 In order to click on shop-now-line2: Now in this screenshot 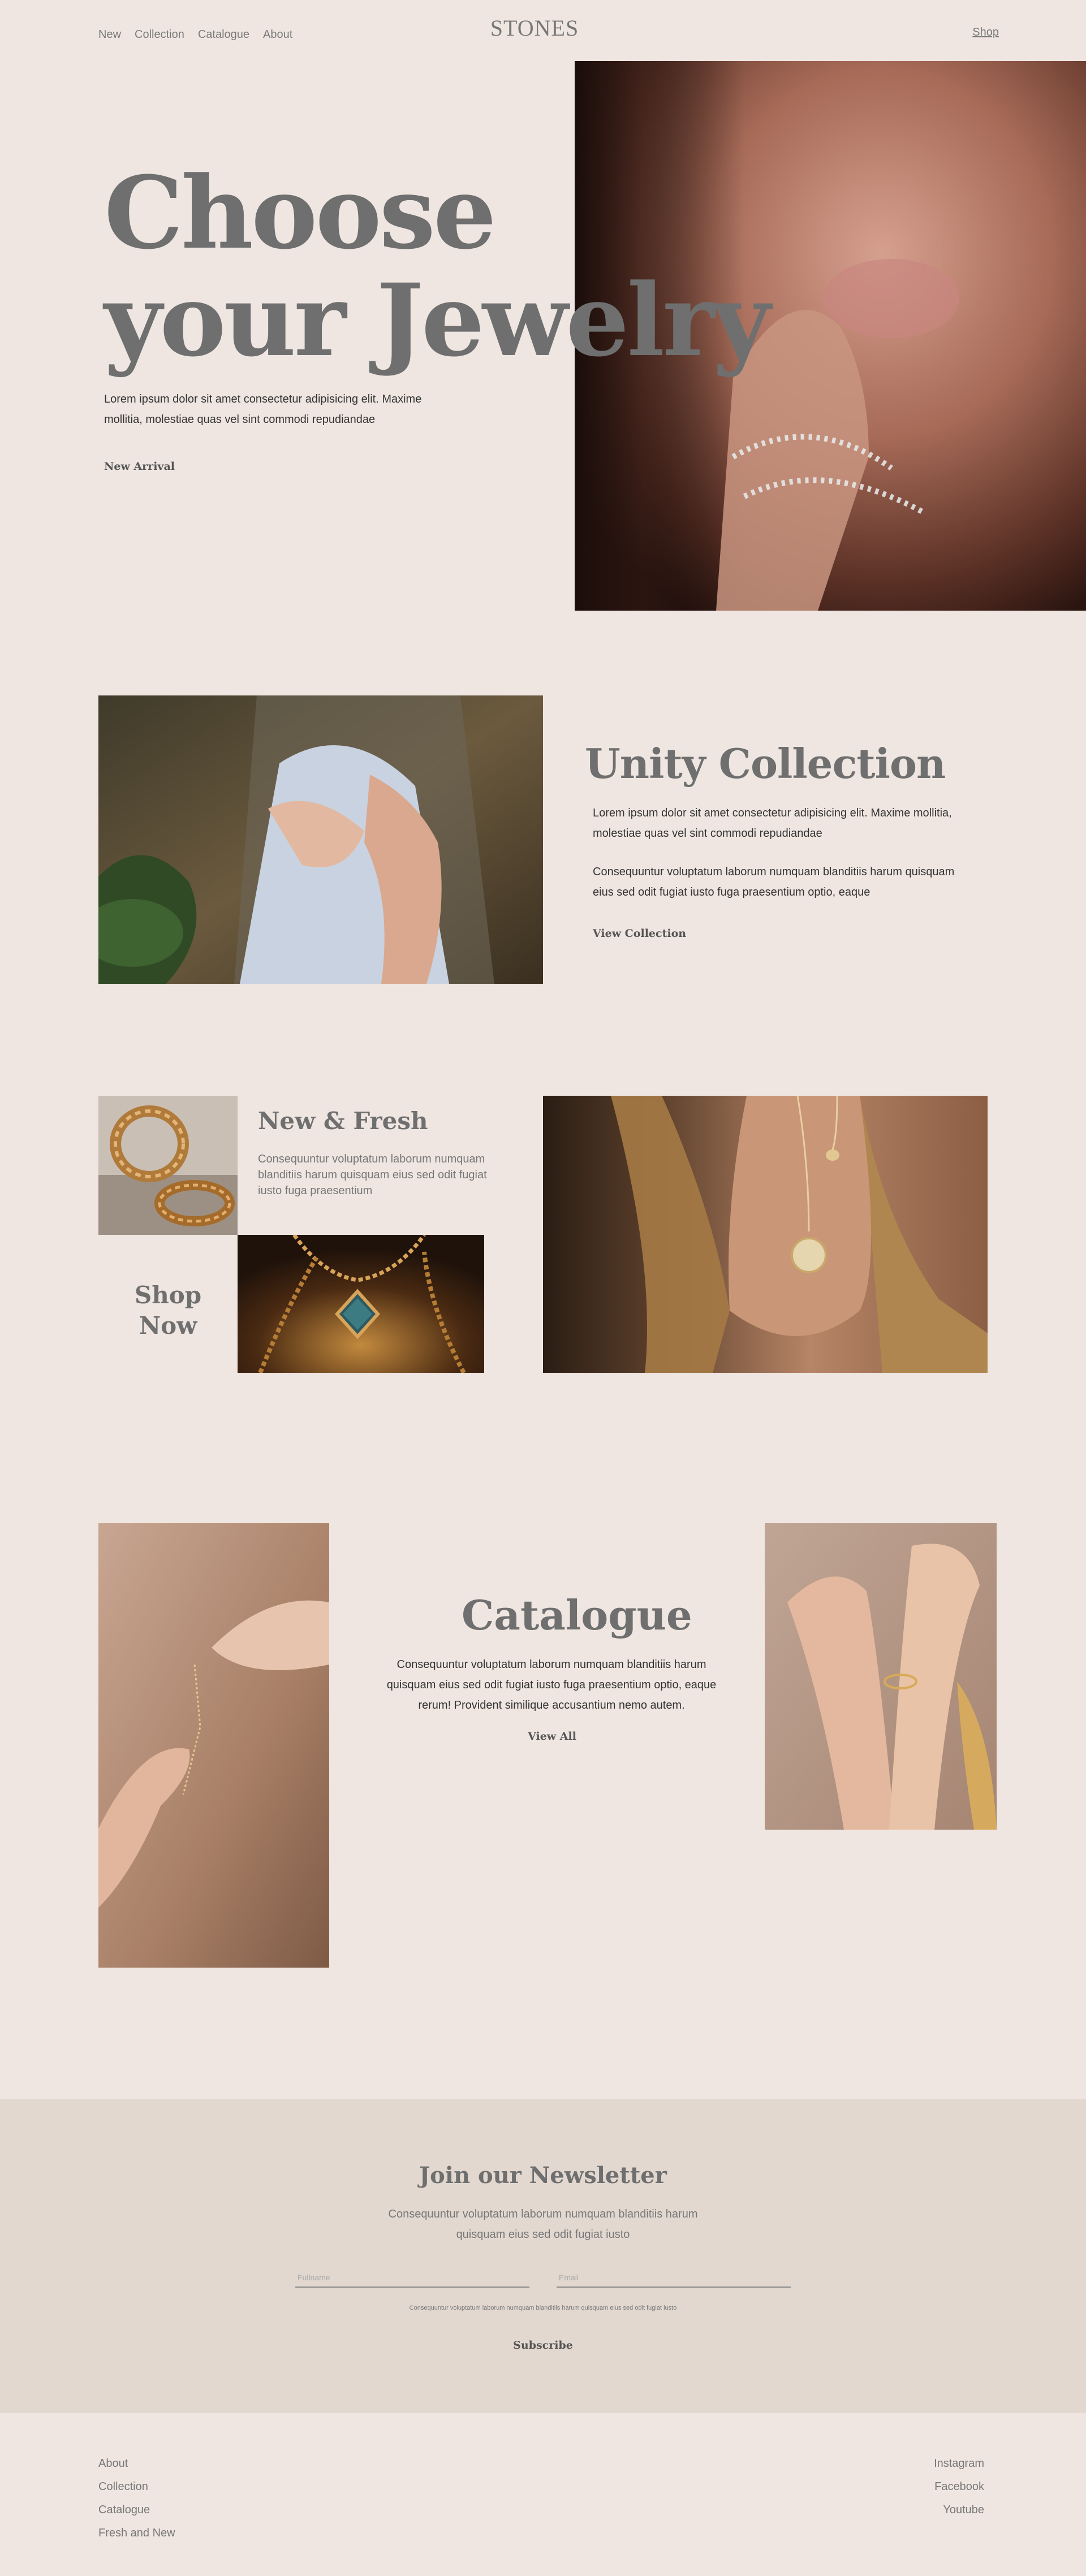, I will do `click(168, 1326)`.